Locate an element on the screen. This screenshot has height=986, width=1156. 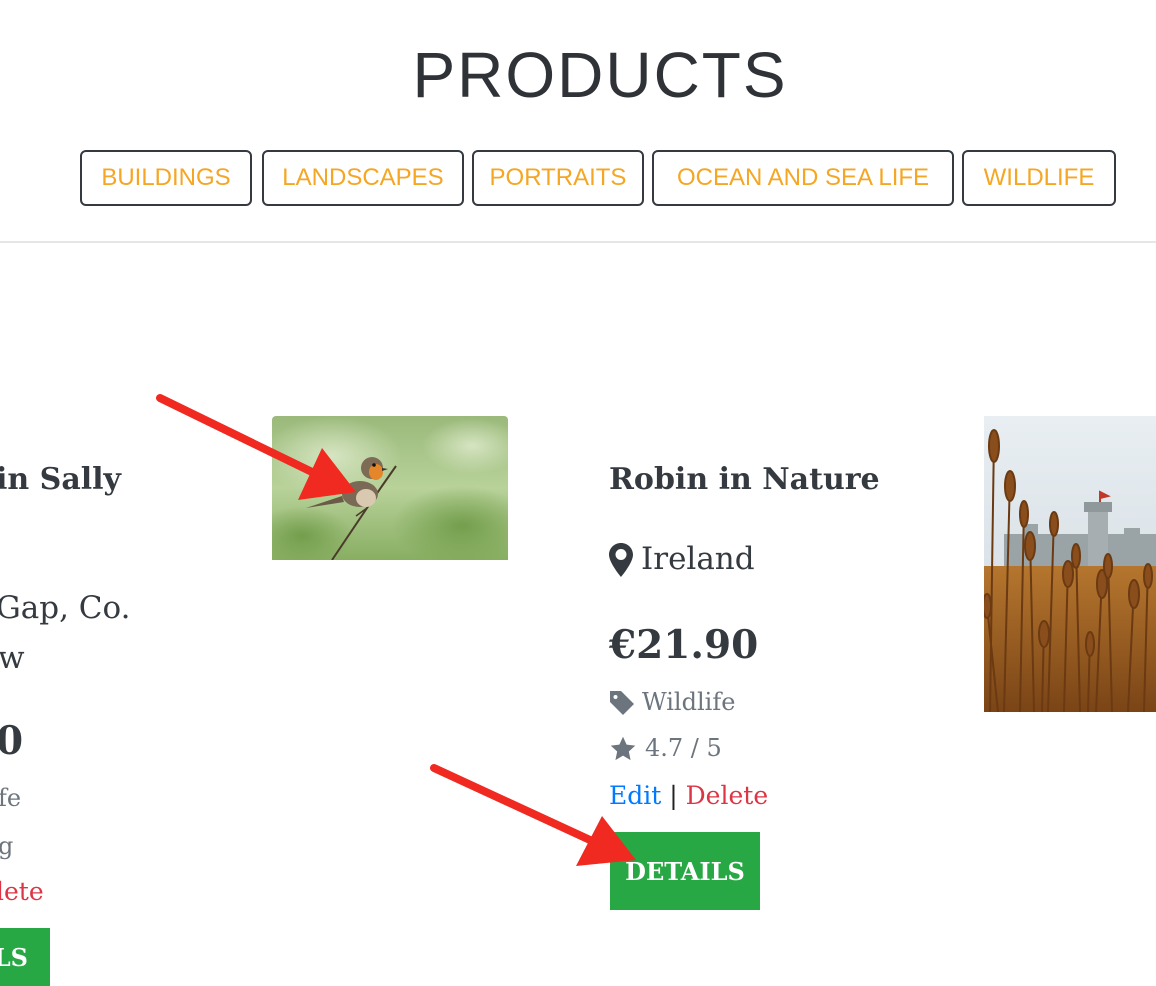
product-title: in Sally is located at coordinates (60, 479).